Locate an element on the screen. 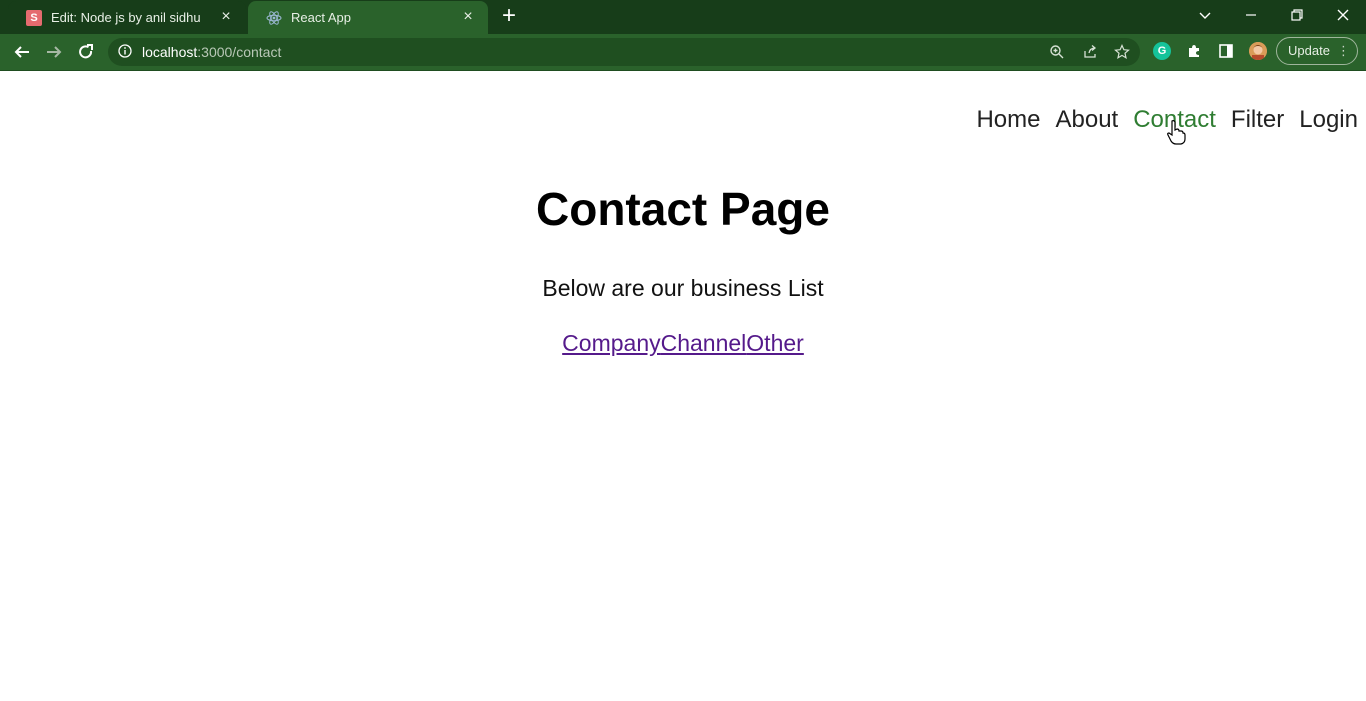 This screenshot has height=701, width=1366. tab-react-app: React App × is located at coordinates (368, 17).